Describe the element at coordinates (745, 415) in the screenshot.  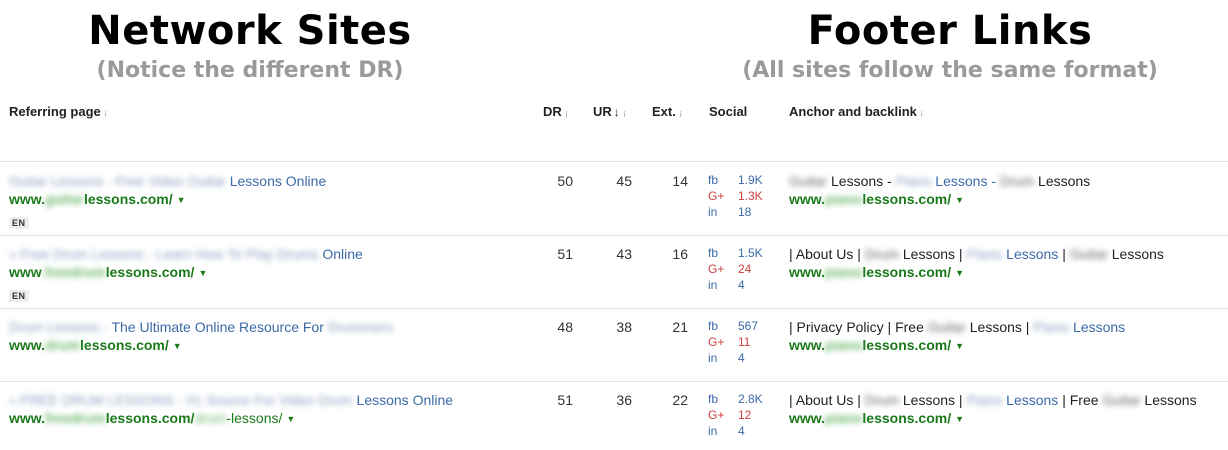
I see `googleplus-value: 12` at that location.